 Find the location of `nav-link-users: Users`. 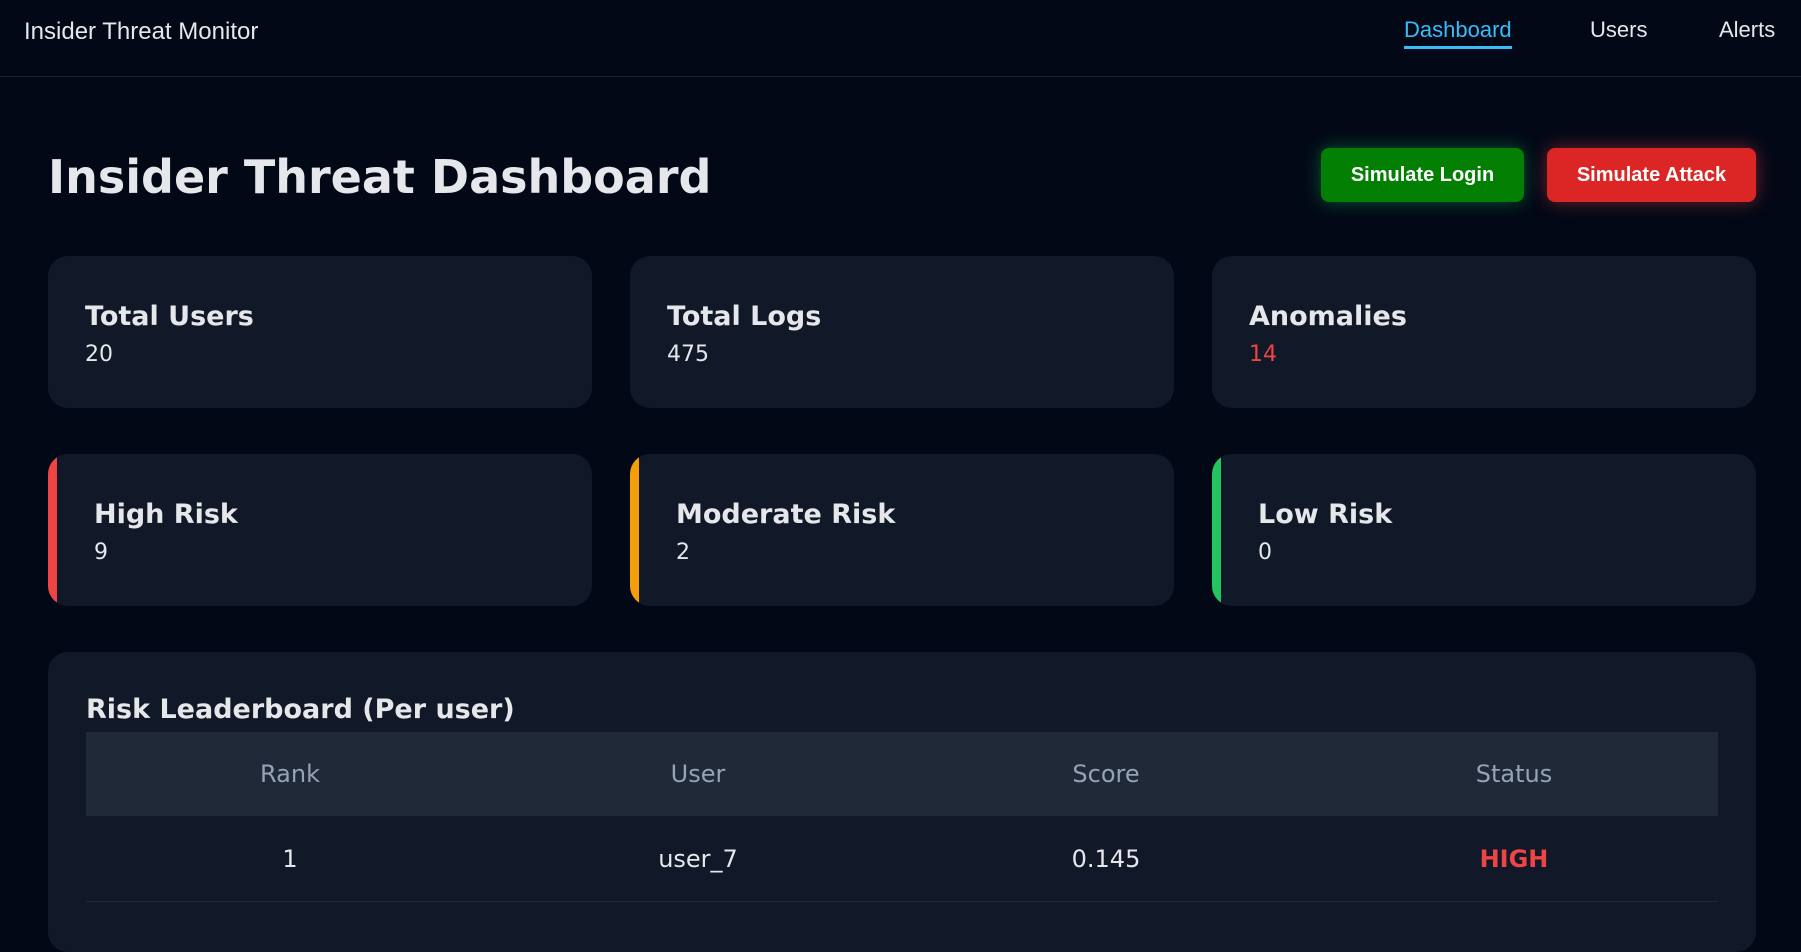

nav-link-users: Users is located at coordinates (1618, 31).